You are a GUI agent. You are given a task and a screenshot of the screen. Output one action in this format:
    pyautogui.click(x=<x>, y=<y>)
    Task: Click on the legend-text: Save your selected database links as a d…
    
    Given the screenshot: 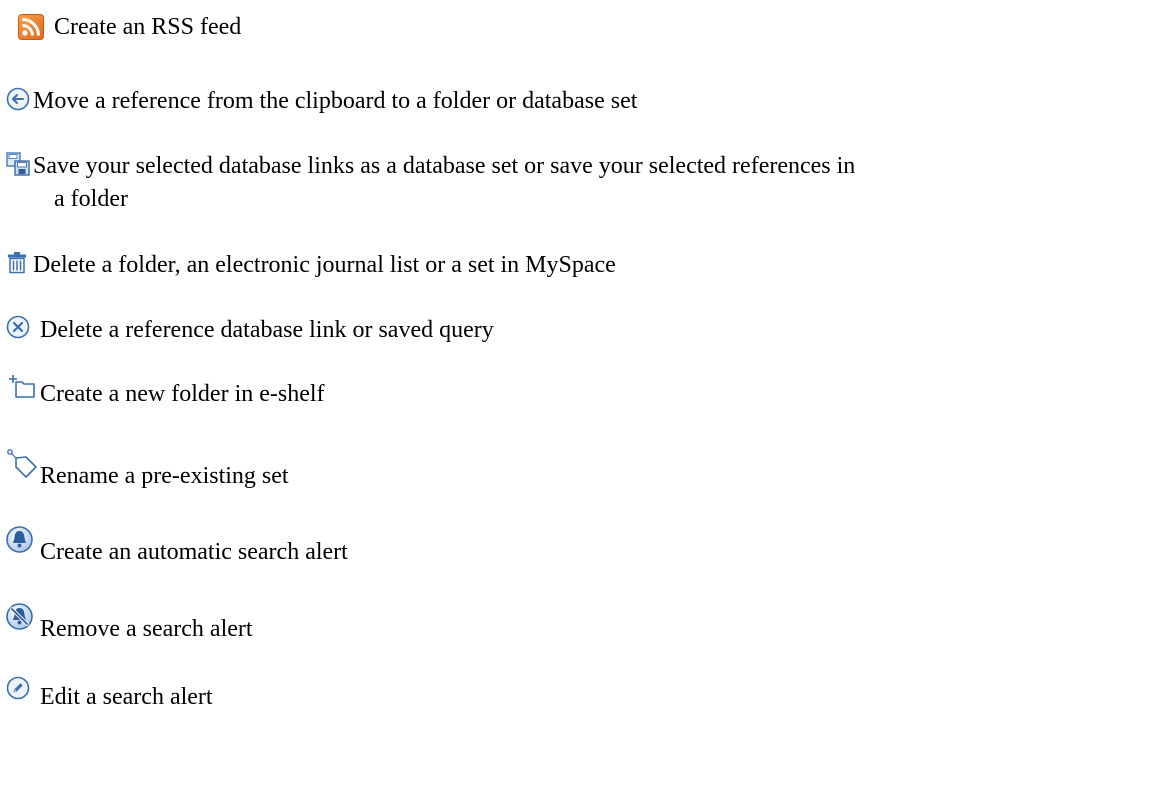 What is the action you would take?
    pyautogui.click(x=444, y=166)
    